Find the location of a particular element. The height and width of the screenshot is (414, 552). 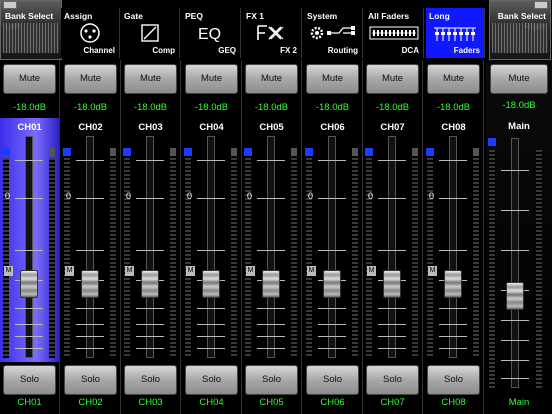

channel-strip: Mute -18.0dB CH03 0 M Solo CH03 is located at coordinates (151, 237).